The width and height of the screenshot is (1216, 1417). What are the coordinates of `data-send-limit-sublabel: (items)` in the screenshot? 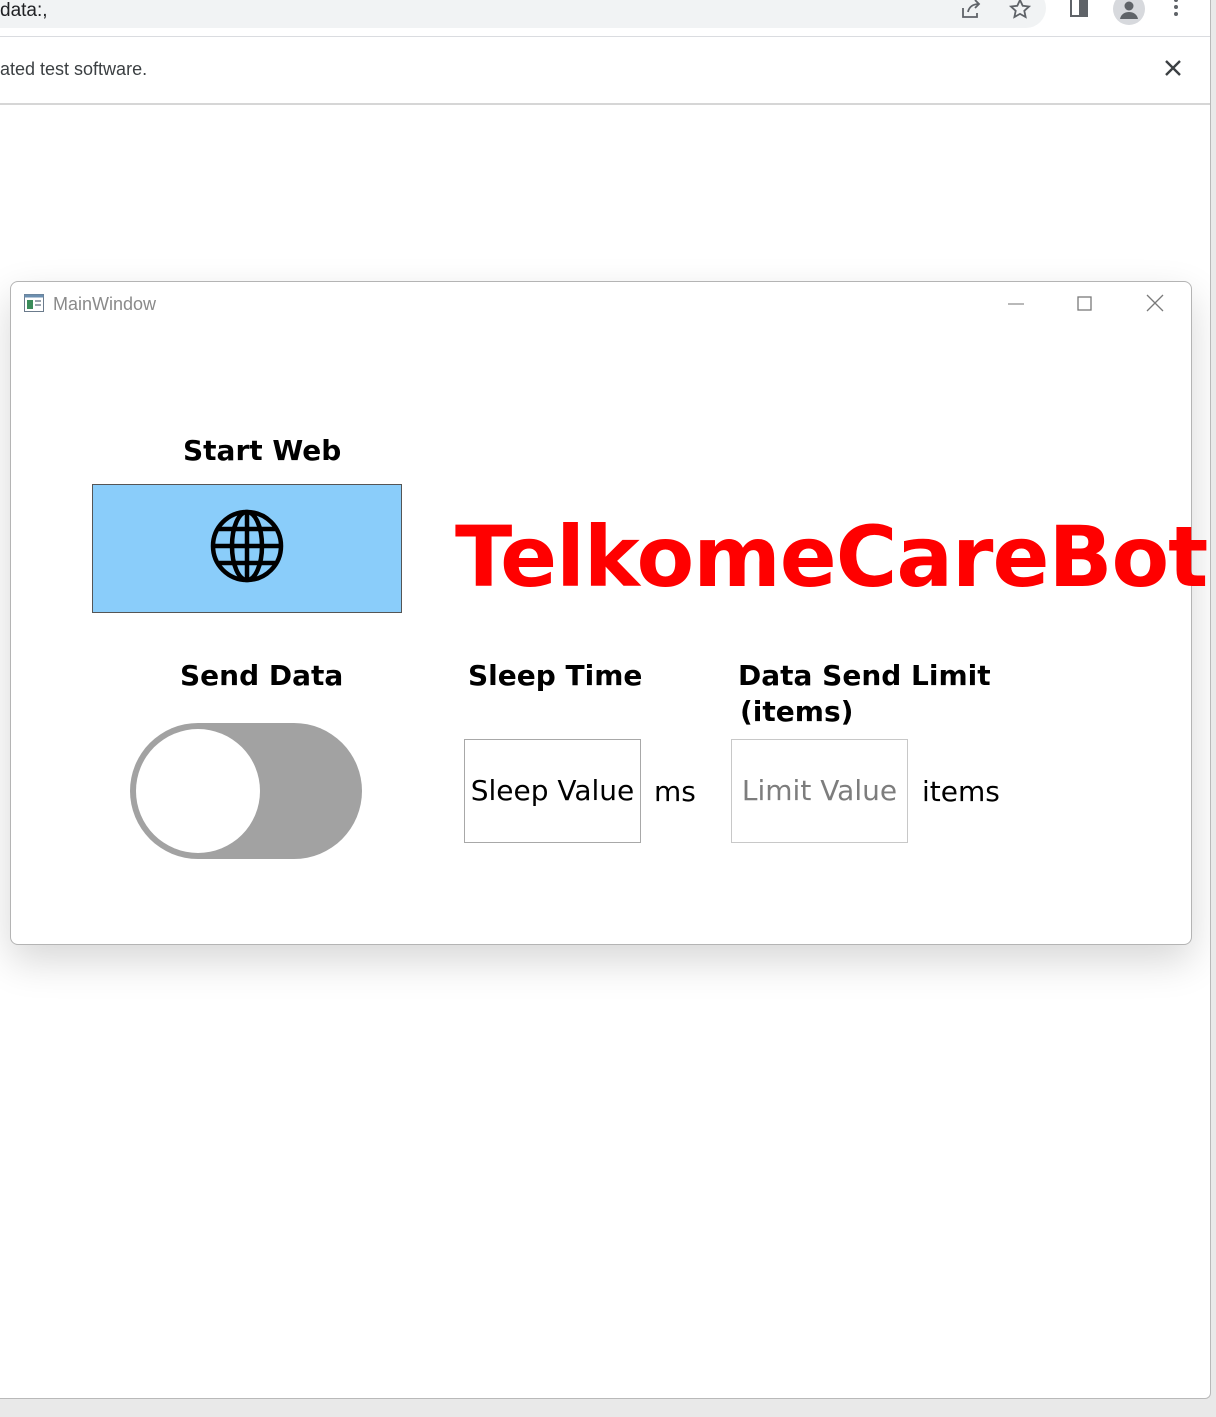 It's located at (797, 711).